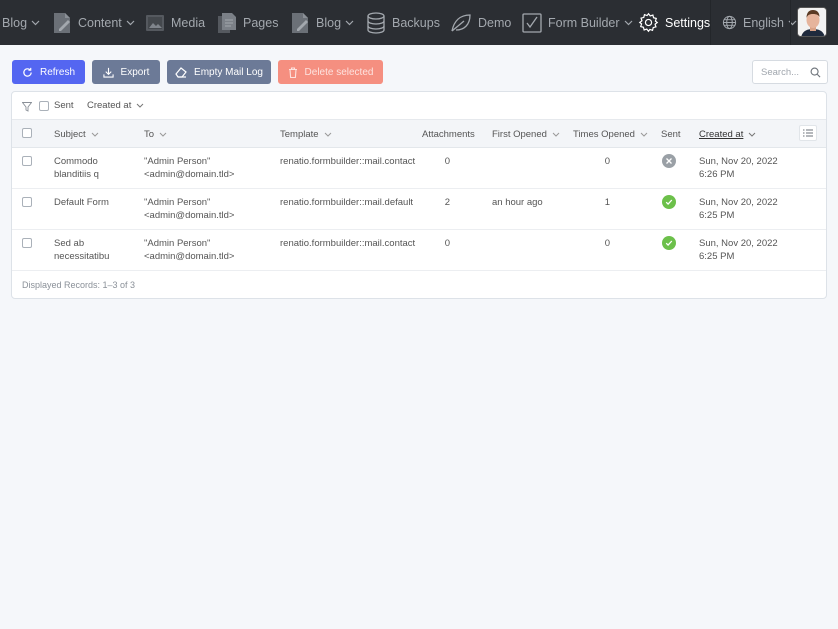  What do you see at coordinates (785, 72) in the screenshot?
I see `search-input` at bounding box center [785, 72].